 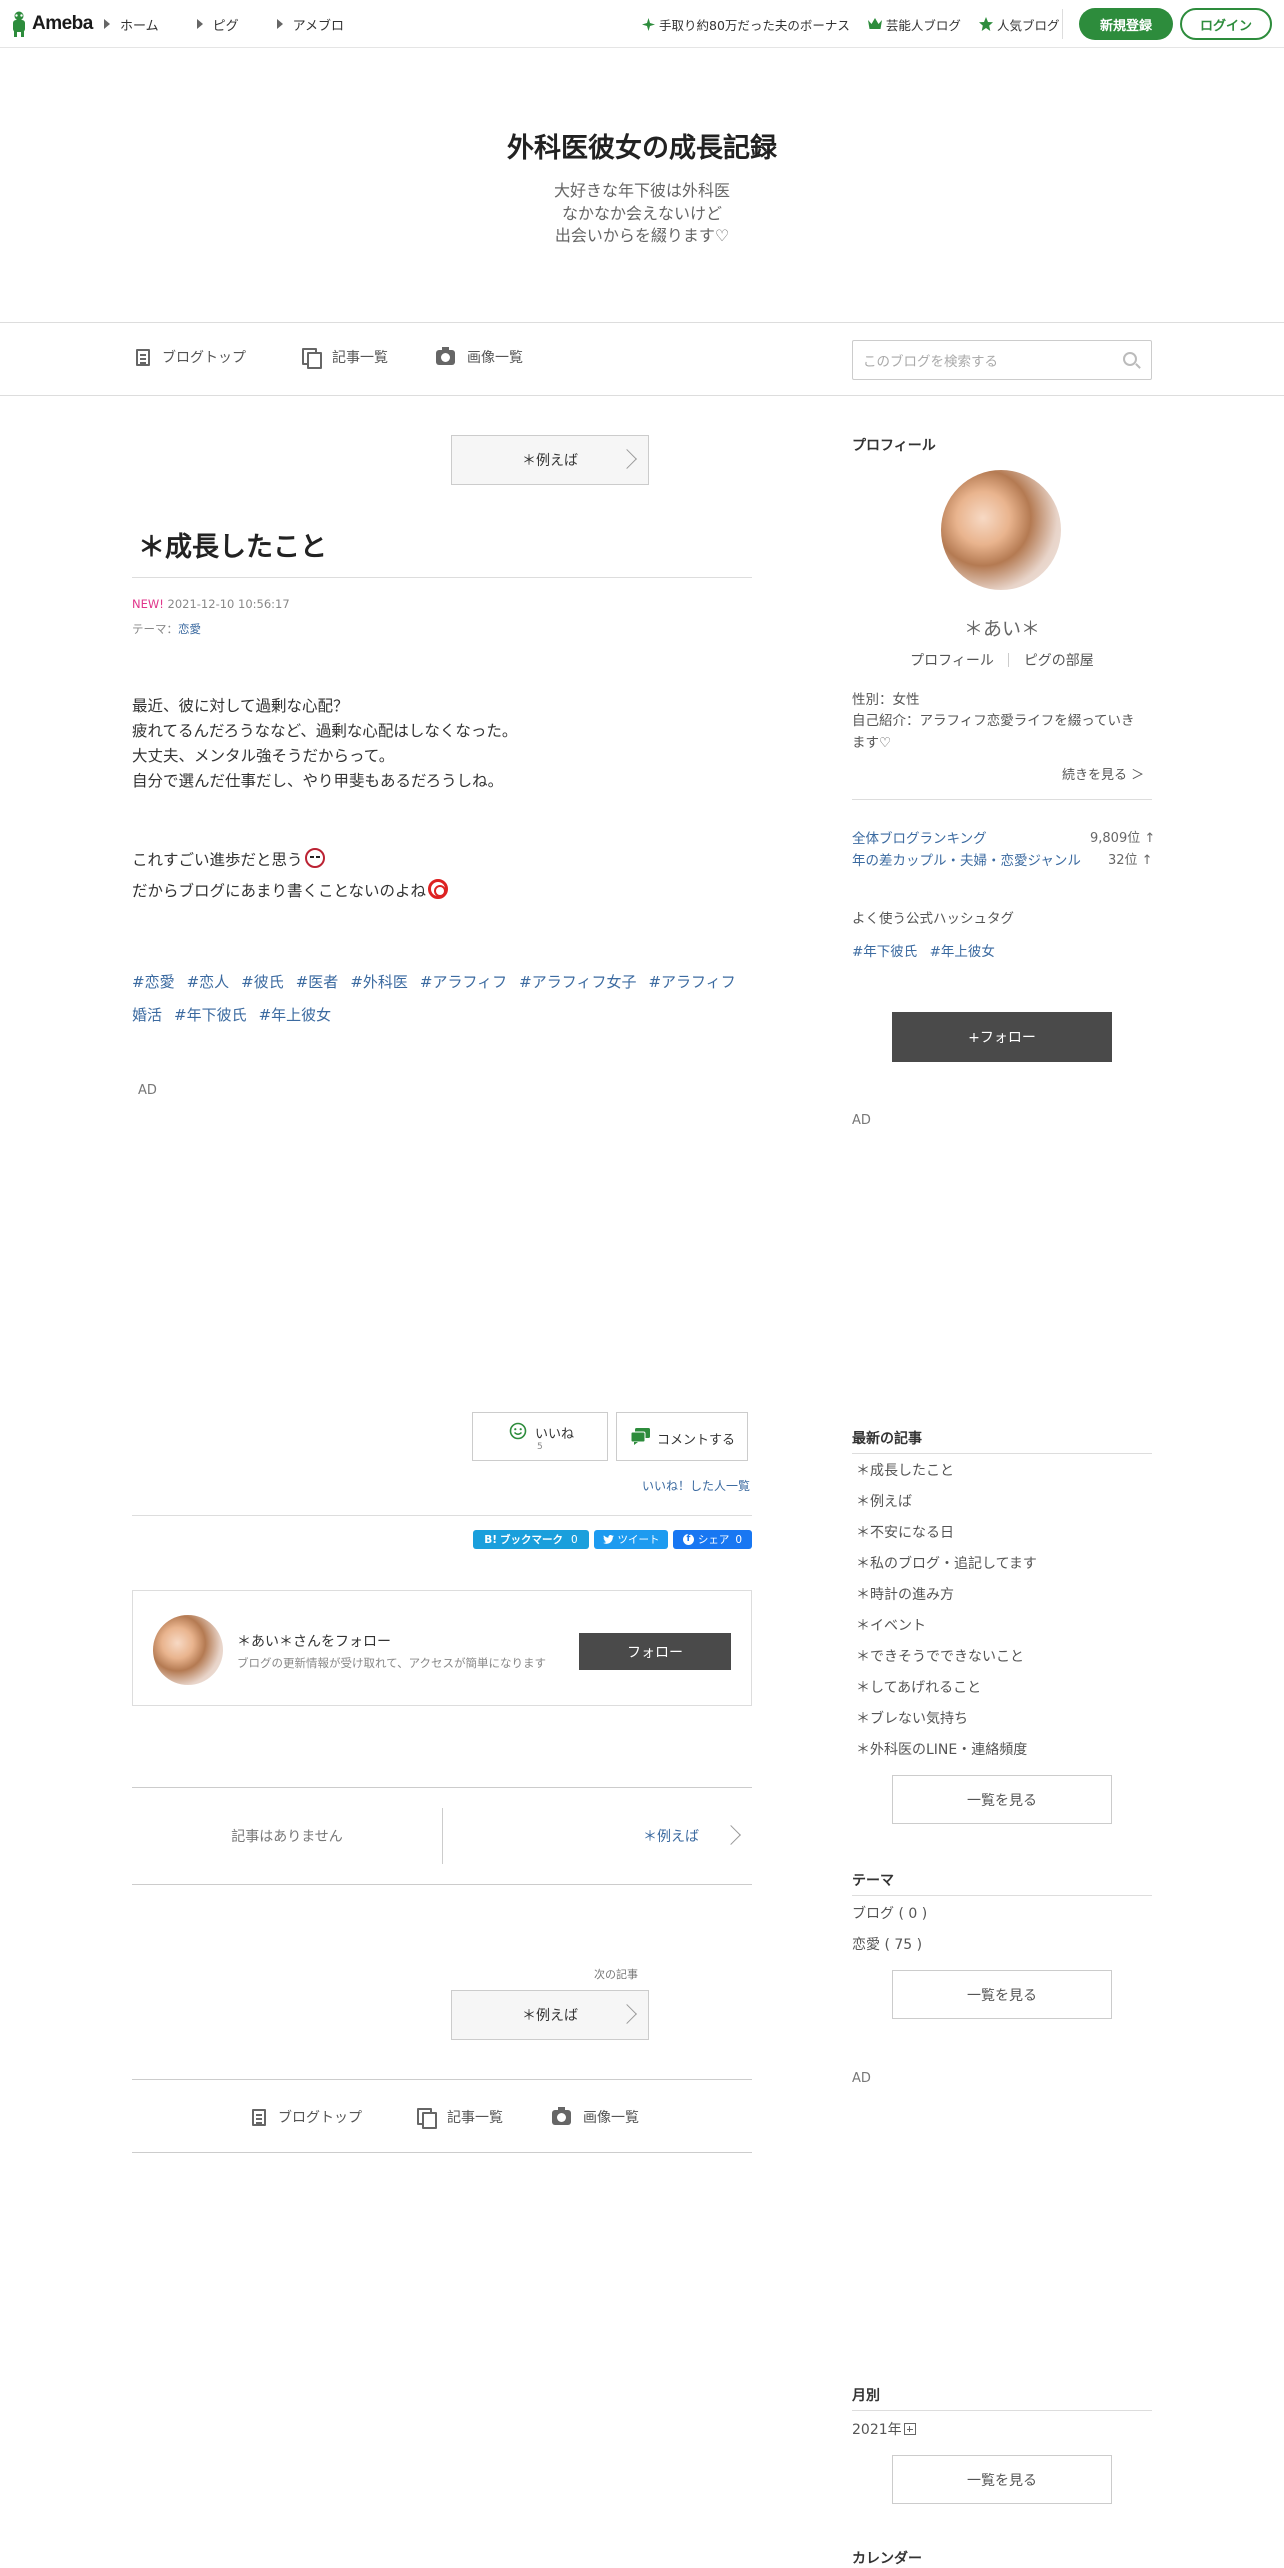 I want to click on recent-entry-link: ＊イベント, so click(x=891, y=1625).